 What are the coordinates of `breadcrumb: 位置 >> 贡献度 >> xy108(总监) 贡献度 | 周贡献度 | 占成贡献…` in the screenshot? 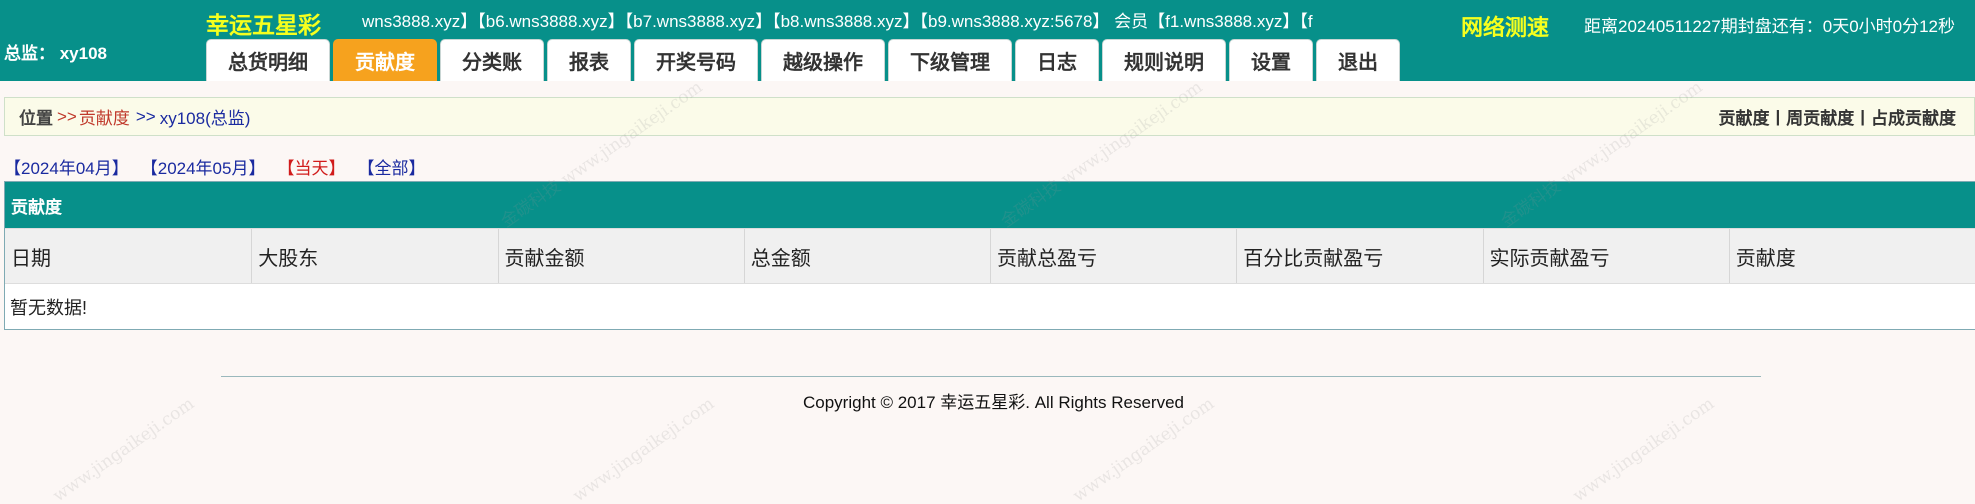 It's located at (989, 116).